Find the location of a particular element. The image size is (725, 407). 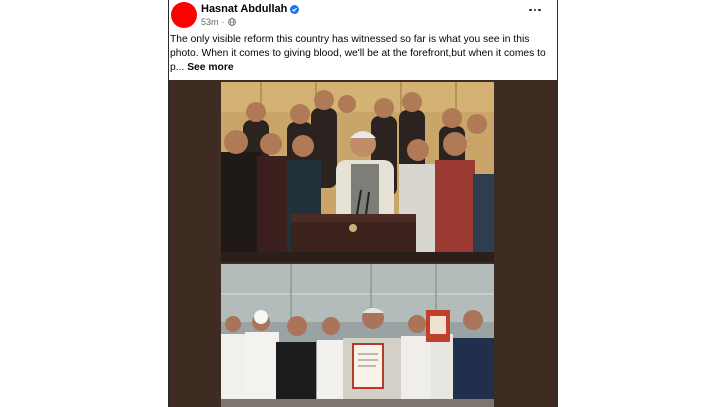

author-row: Hasnat Abdullah is located at coordinates (250, 9).